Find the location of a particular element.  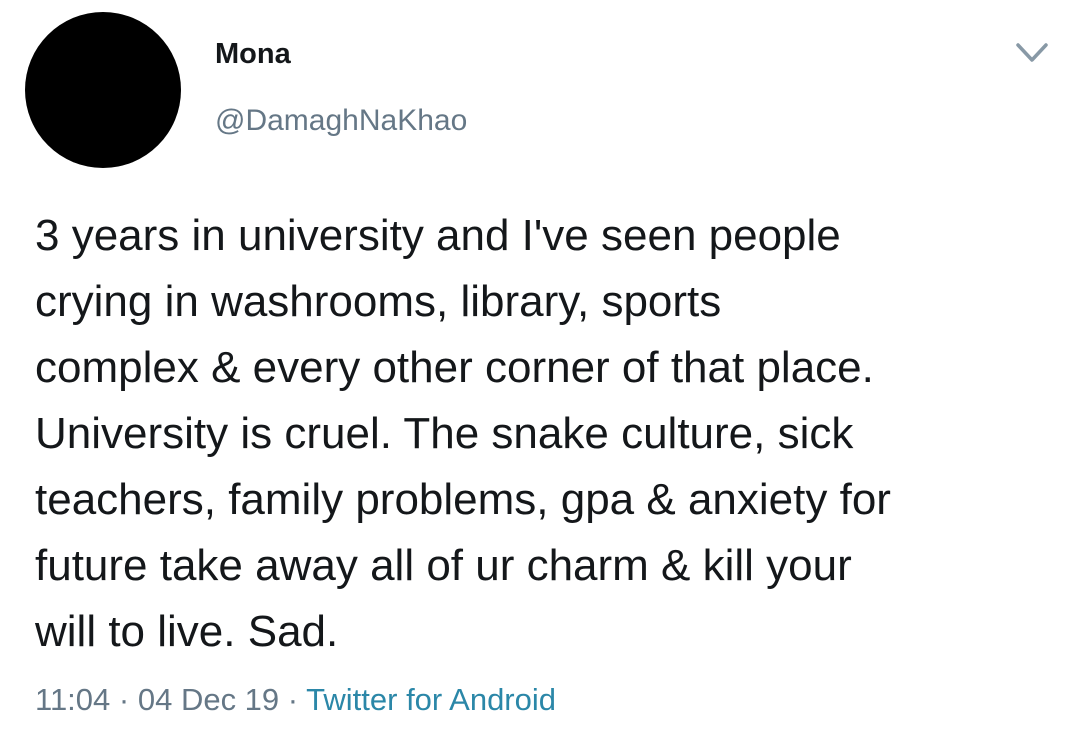

tweet-meta: 11:04 · 04 Dec 19 · Twitter for Android is located at coordinates (295, 700).